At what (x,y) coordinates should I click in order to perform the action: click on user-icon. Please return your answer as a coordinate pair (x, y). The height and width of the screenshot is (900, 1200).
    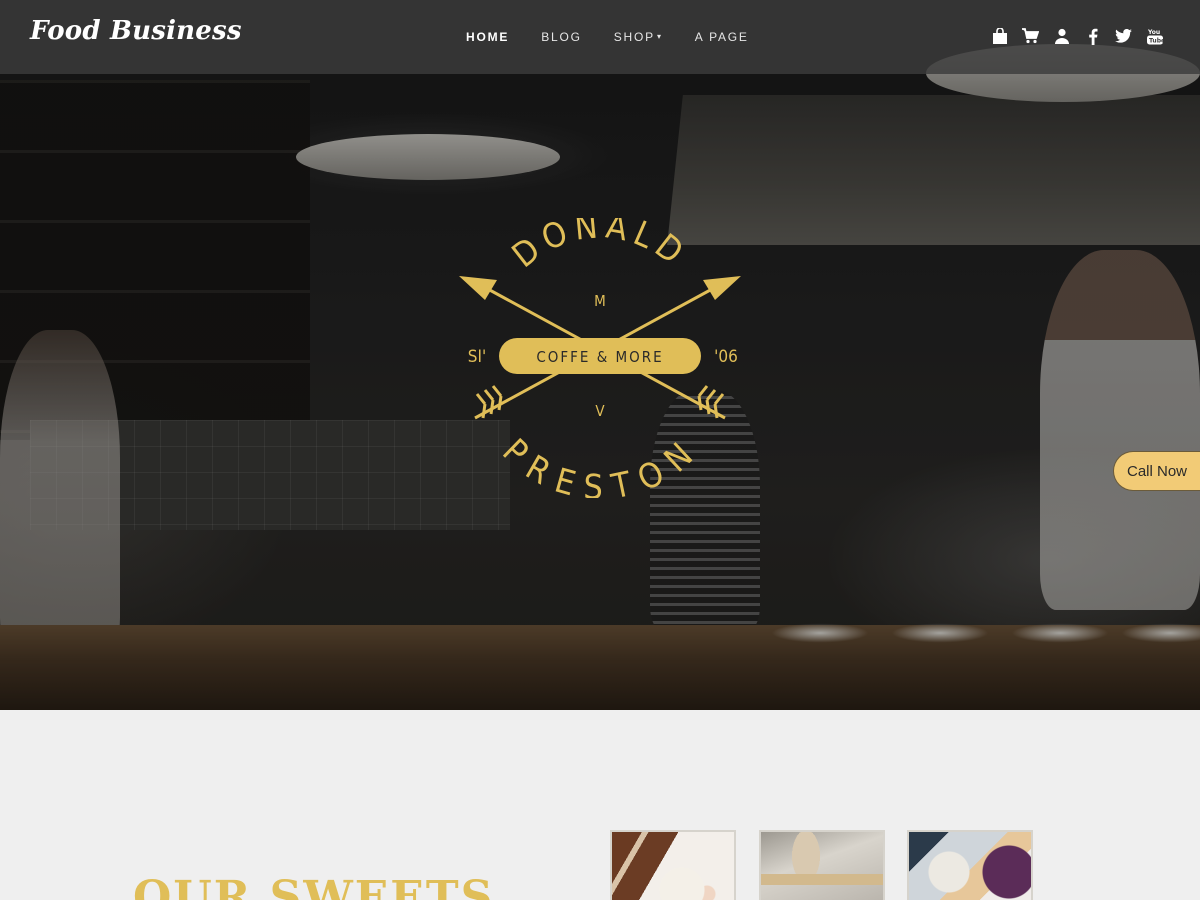
    Looking at the image, I should click on (1061, 36).